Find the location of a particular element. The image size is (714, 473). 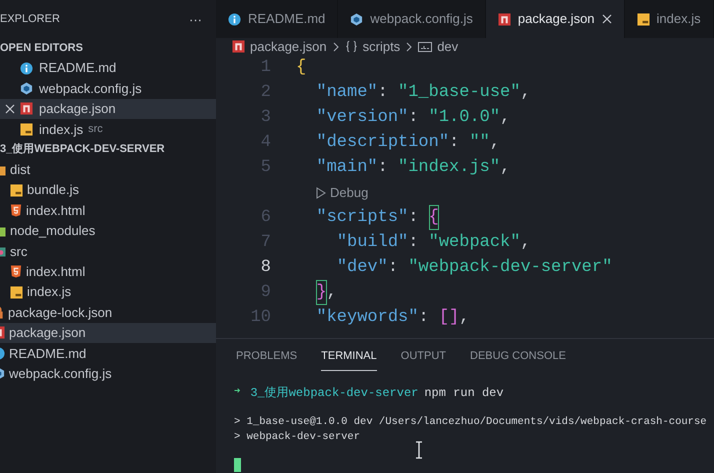

code-line: "description": "", is located at coordinates (407, 143).